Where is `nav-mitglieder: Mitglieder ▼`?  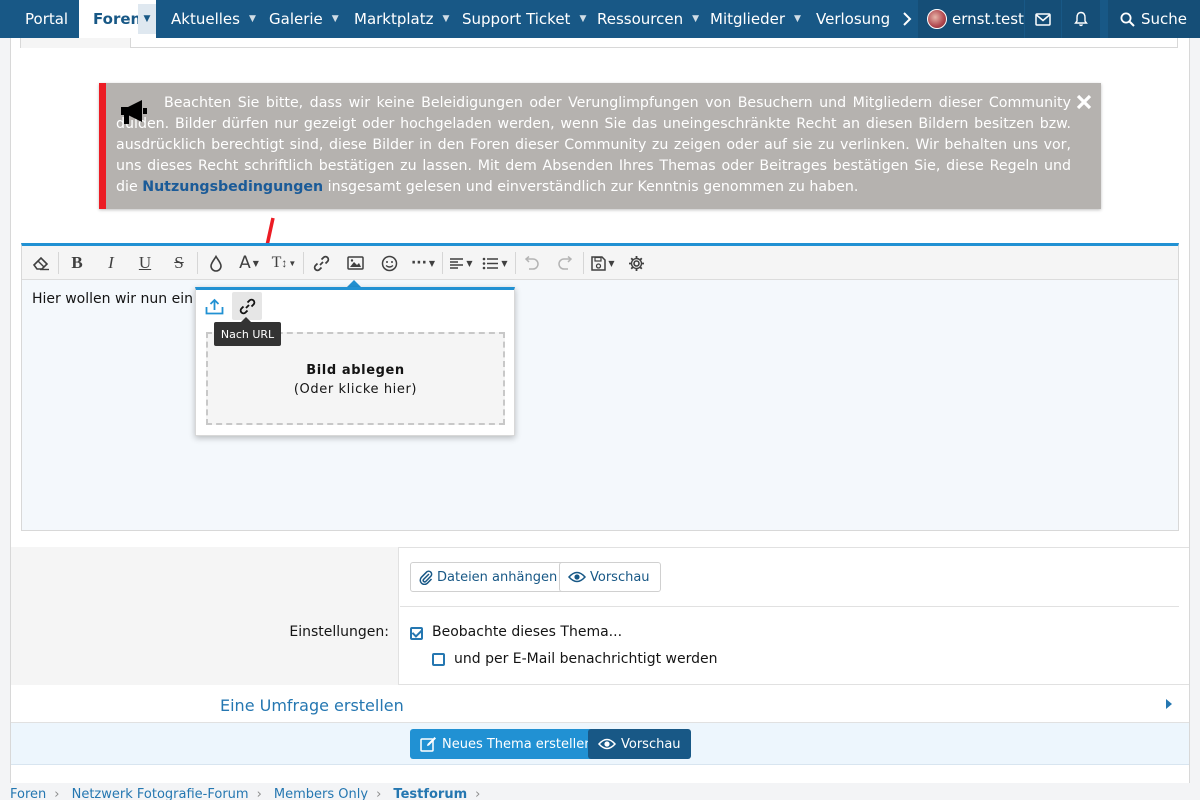 nav-mitglieder: Mitglieder ▼ is located at coordinates (755, 19).